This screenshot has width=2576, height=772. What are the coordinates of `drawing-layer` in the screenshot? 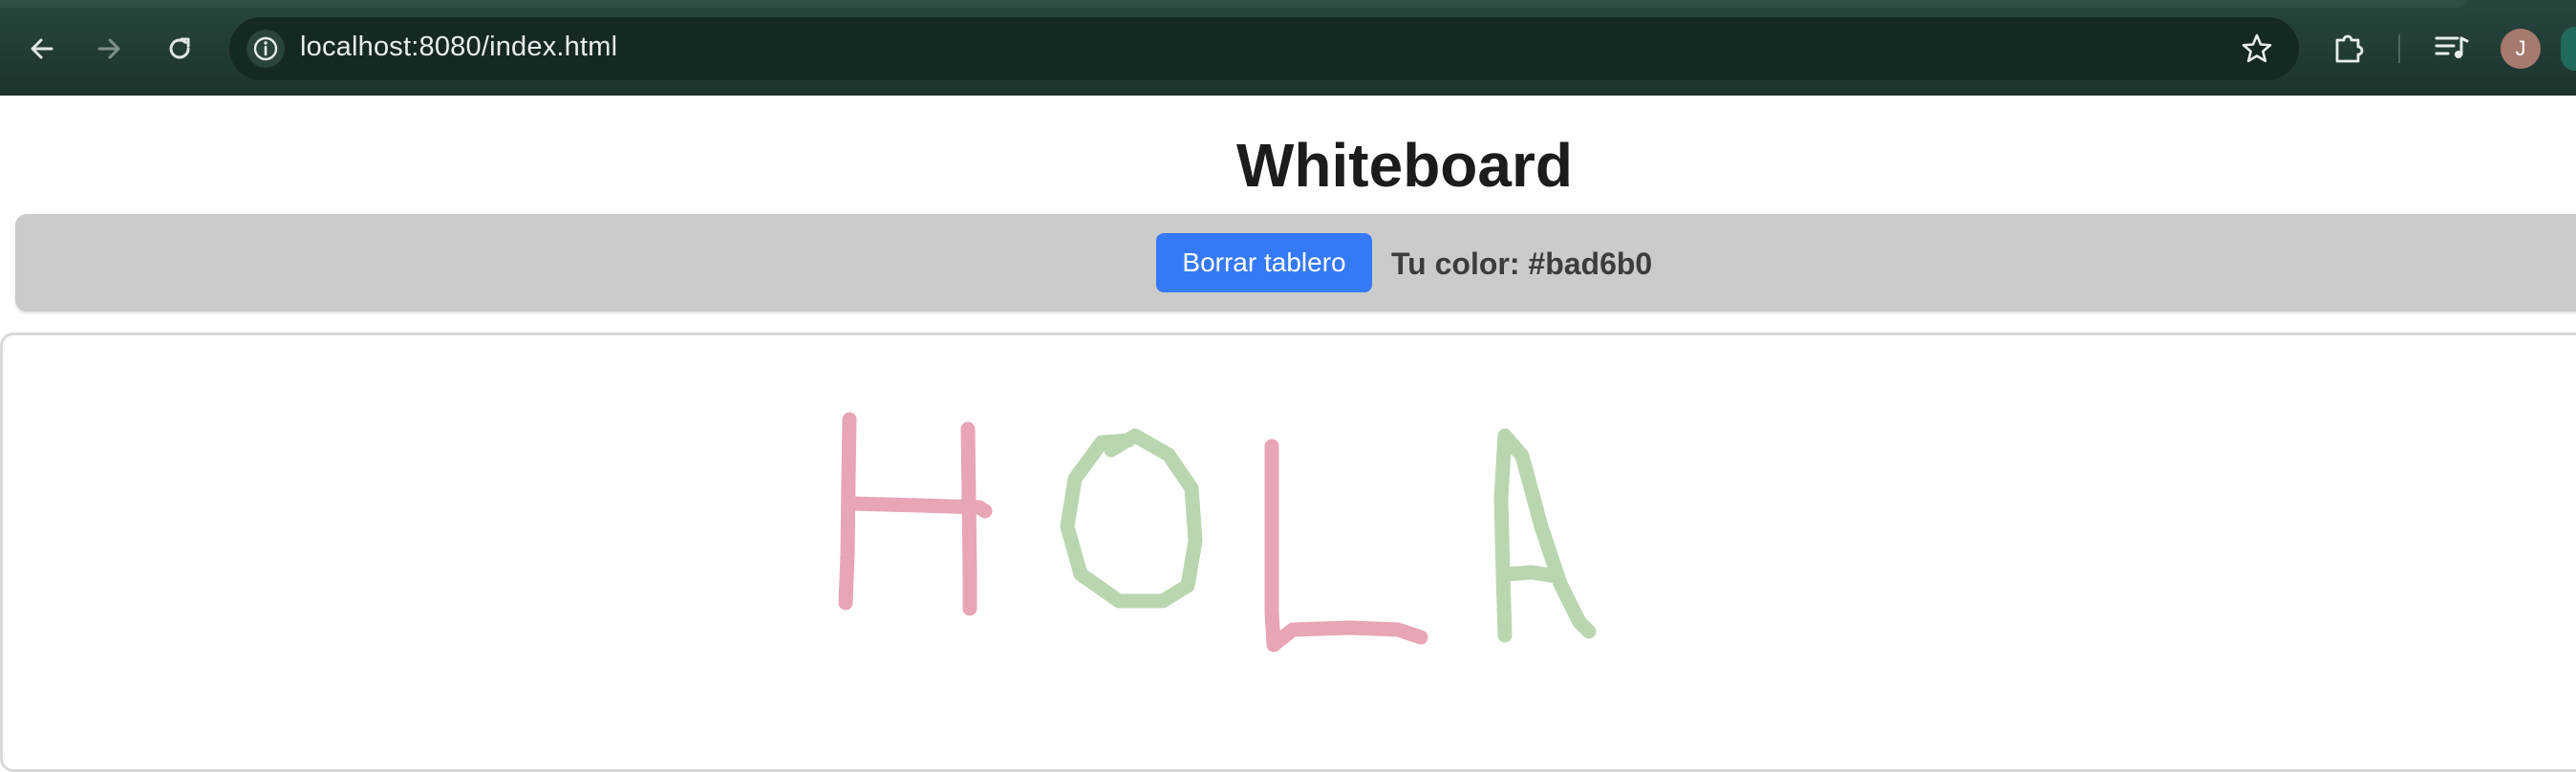 It's located at (1217, 532).